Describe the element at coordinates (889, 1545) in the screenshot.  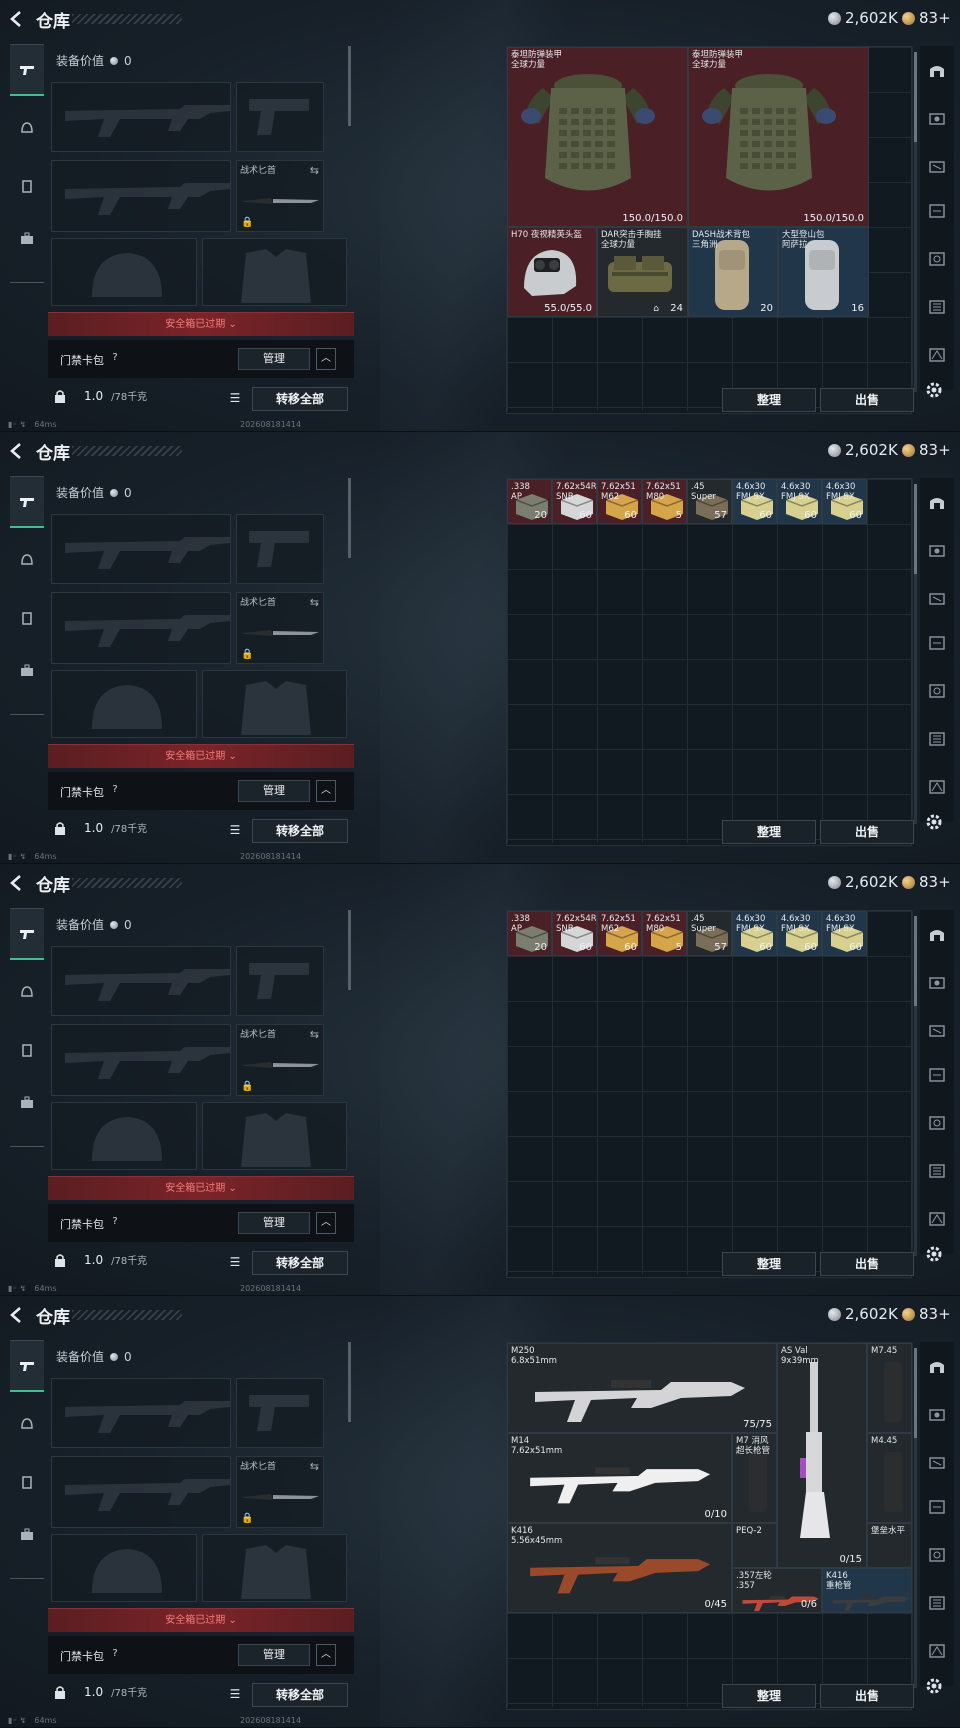
I see `stash-item: 堡垒水平` at that location.